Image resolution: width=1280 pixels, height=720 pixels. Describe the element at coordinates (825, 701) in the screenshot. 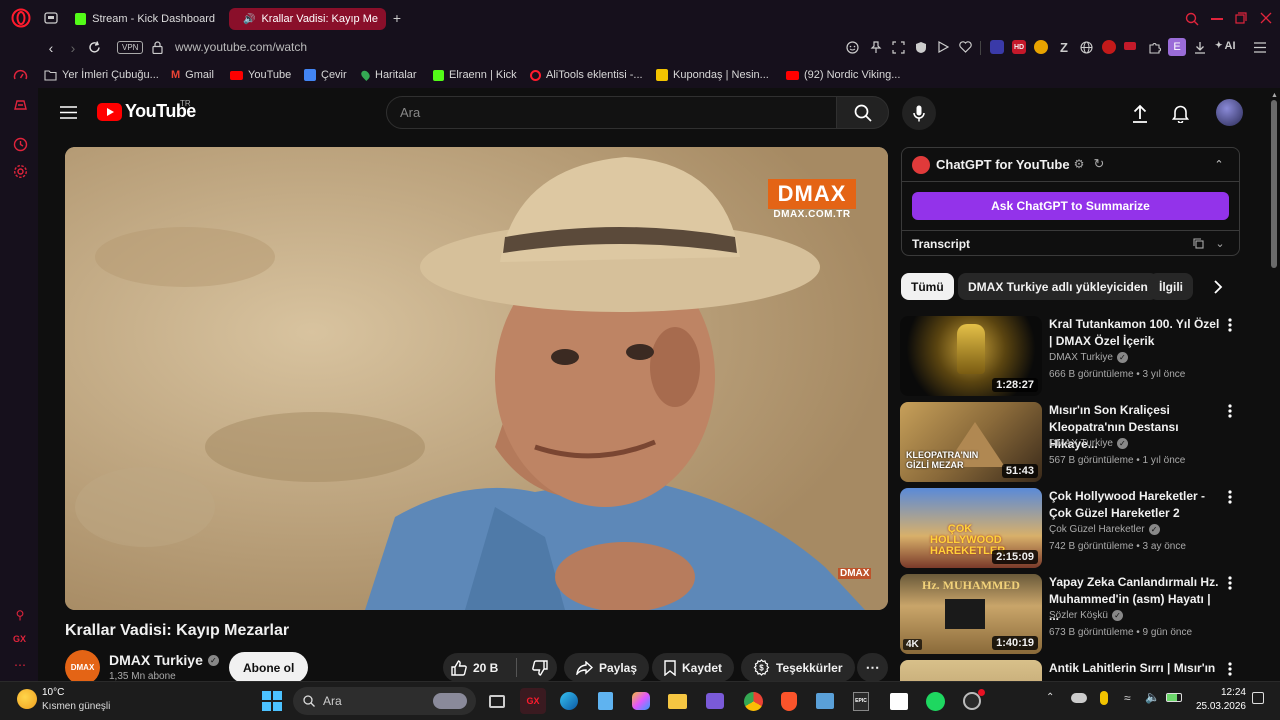

I see `capcut-icon` at that location.